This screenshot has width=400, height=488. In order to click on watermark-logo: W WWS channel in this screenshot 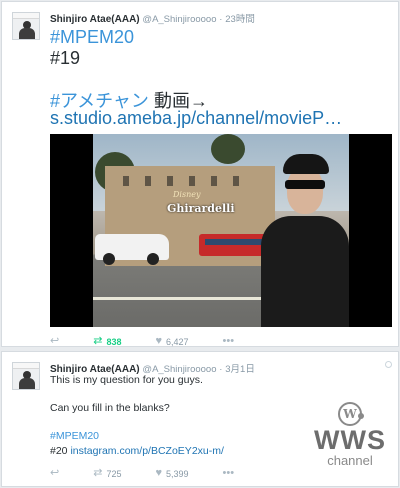, I will do `click(350, 434)`.